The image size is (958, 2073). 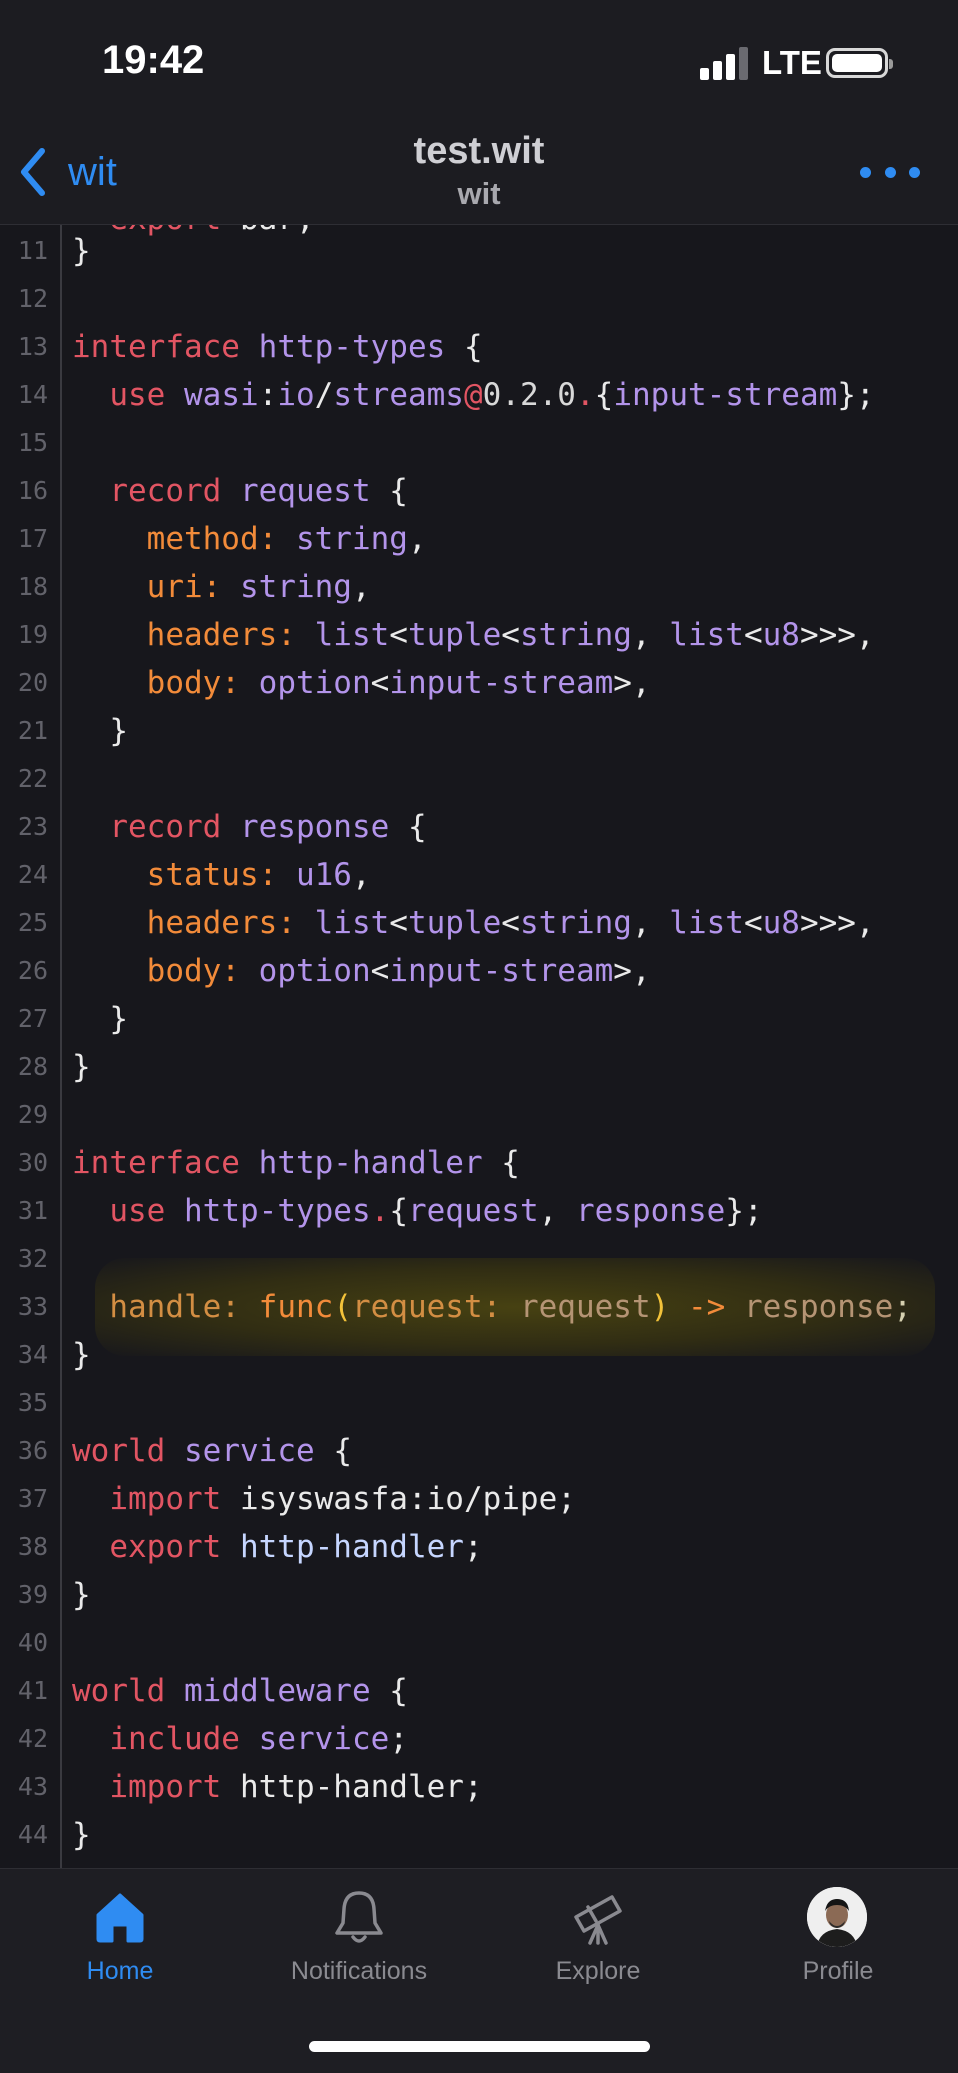 I want to click on line-number: 27, so click(x=32, y=1018).